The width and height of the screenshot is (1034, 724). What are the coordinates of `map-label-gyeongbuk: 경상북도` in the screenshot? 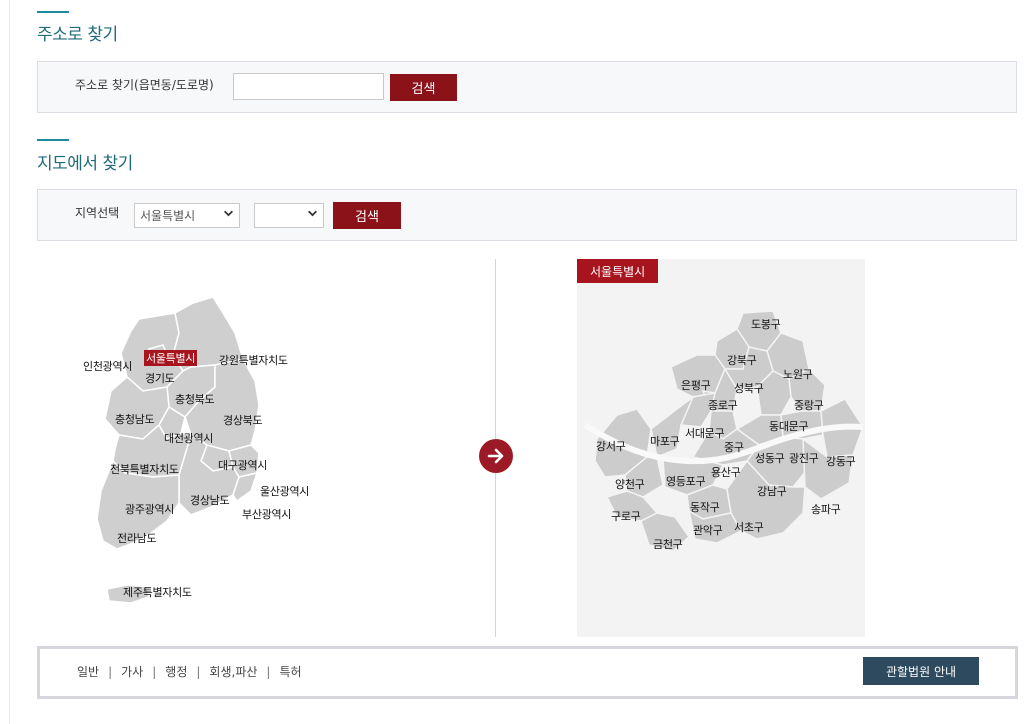 It's located at (243, 420).